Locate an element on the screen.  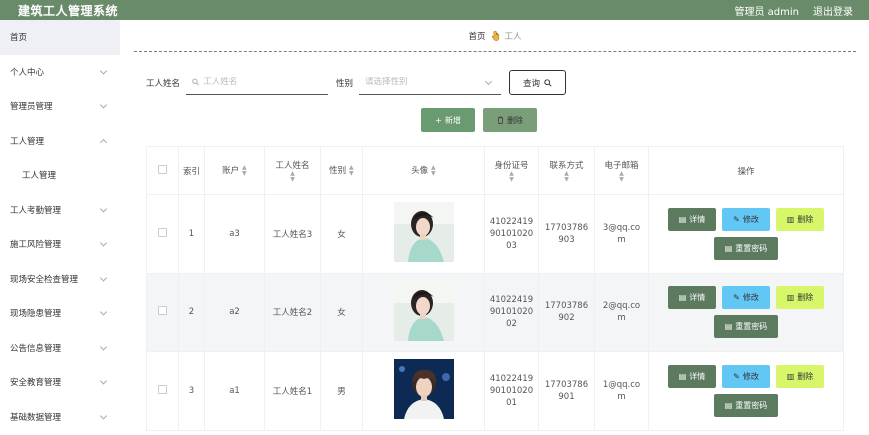
cell-phone: 17703786 901 is located at coordinates (566, 391).